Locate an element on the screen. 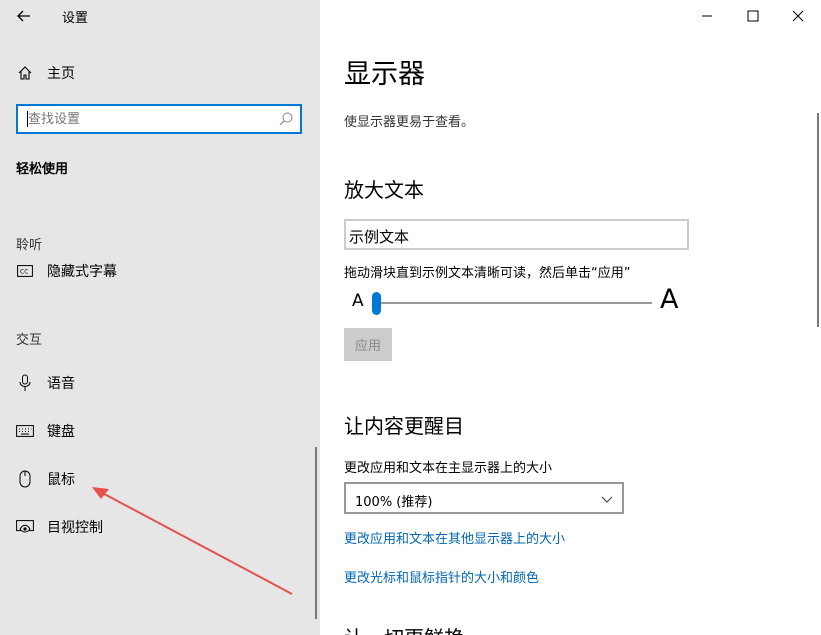 The height and width of the screenshot is (635, 821). app-title: 设置 is located at coordinates (75, 18).